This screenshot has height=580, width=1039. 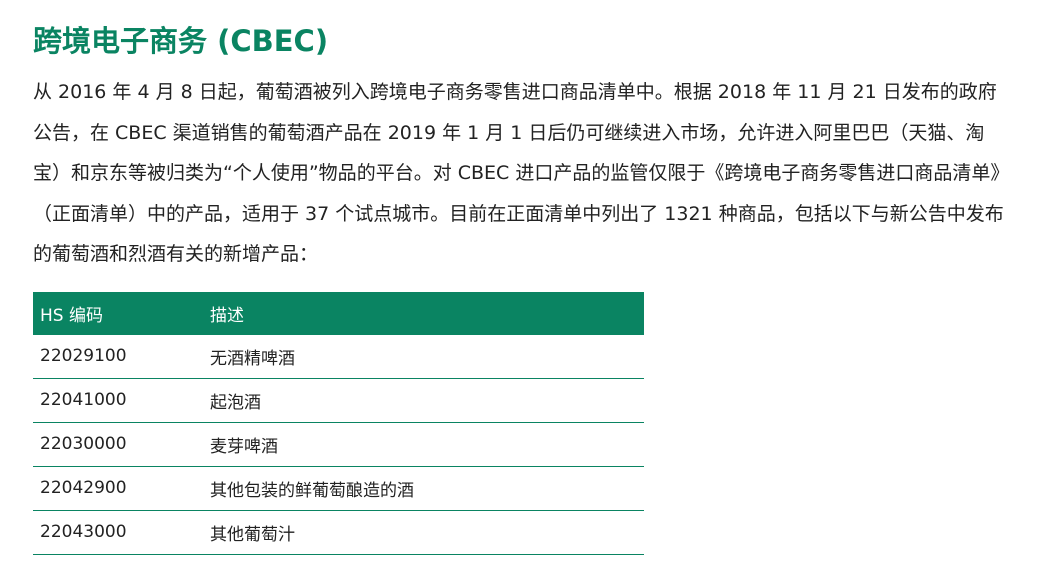 I want to click on table-row: 22042900 其他包装的鲜葡萄酿造的酒, so click(x=338, y=488).